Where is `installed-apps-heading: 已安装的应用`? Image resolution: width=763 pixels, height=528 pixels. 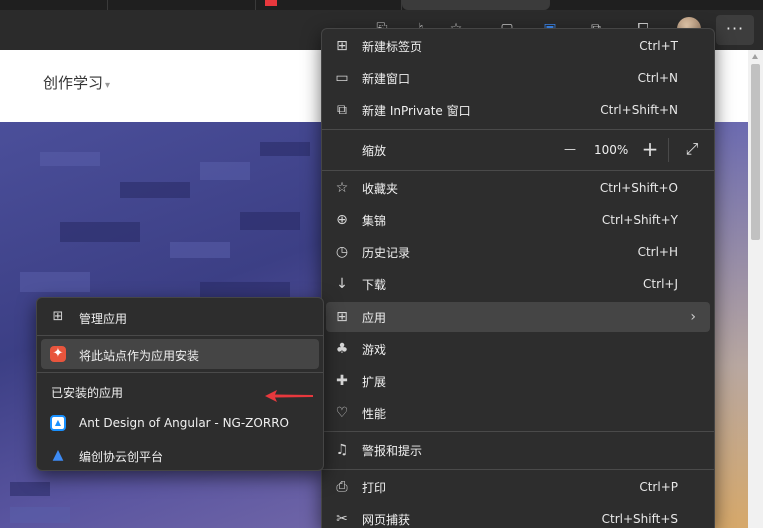
installed-apps-heading: 已安装的应用 is located at coordinates (87, 393).